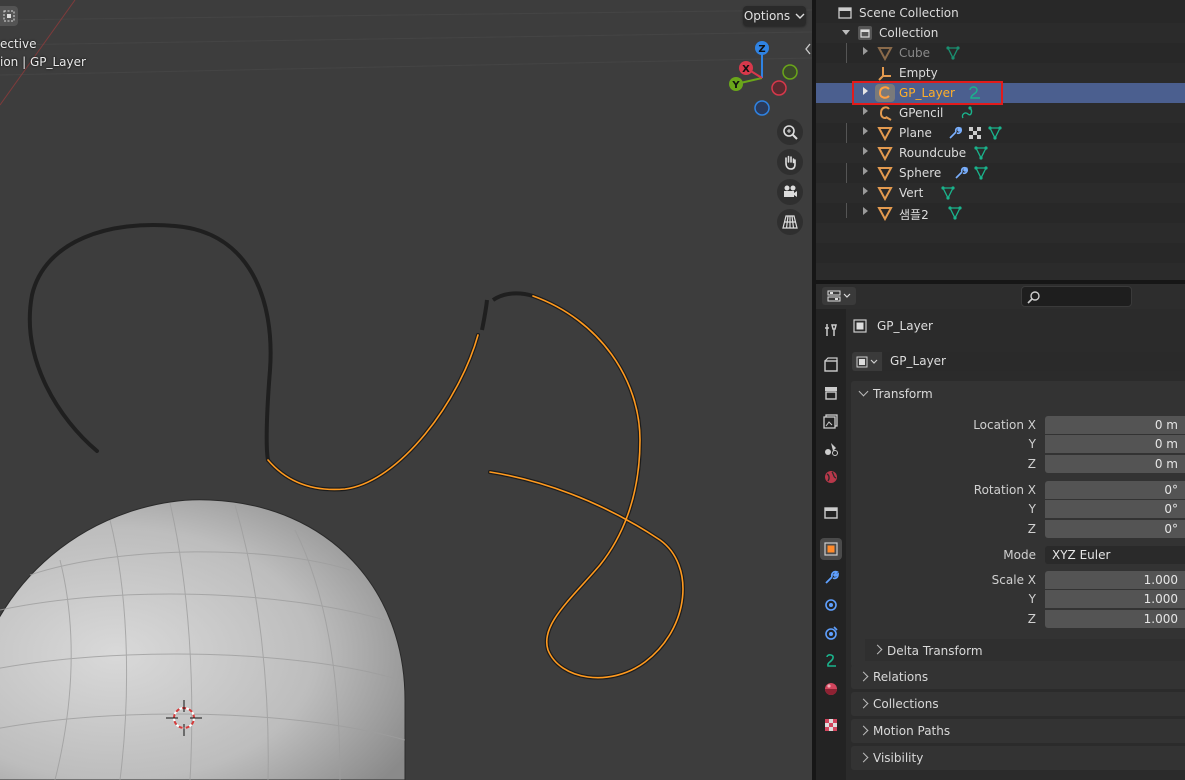 This screenshot has width=1185, height=780. I want to click on particles-tab-icon, so click(831, 605).